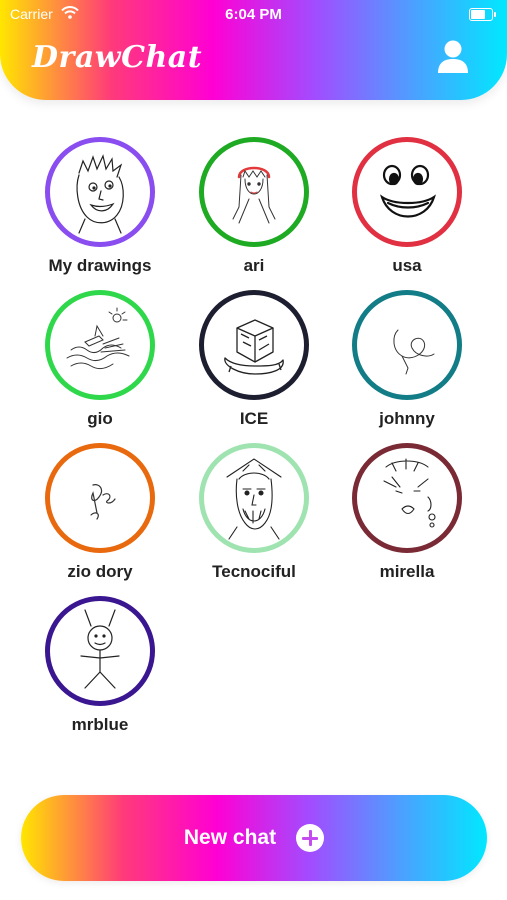  I want to click on new-chat-button: New chat, so click(254, 838).